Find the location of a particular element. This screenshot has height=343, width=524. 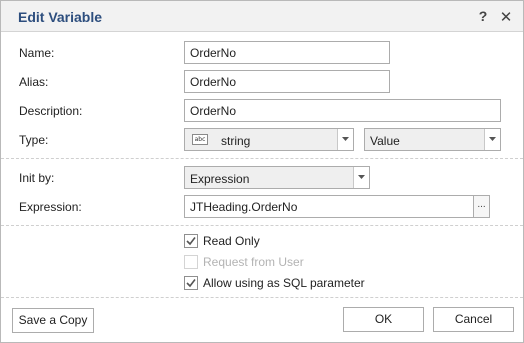

ok-button: OK is located at coordinates (383, 319).